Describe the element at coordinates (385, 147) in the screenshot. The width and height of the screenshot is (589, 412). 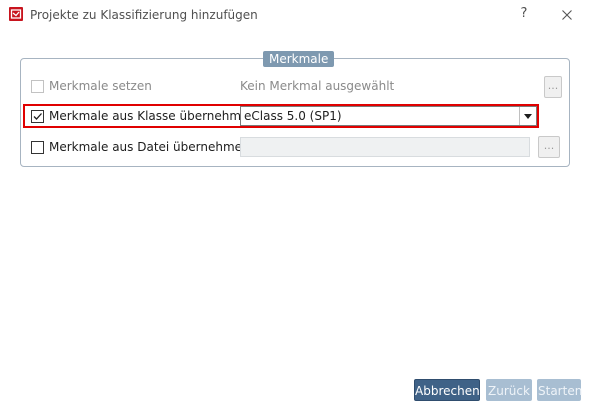
I see `datei-path-input` at that location.